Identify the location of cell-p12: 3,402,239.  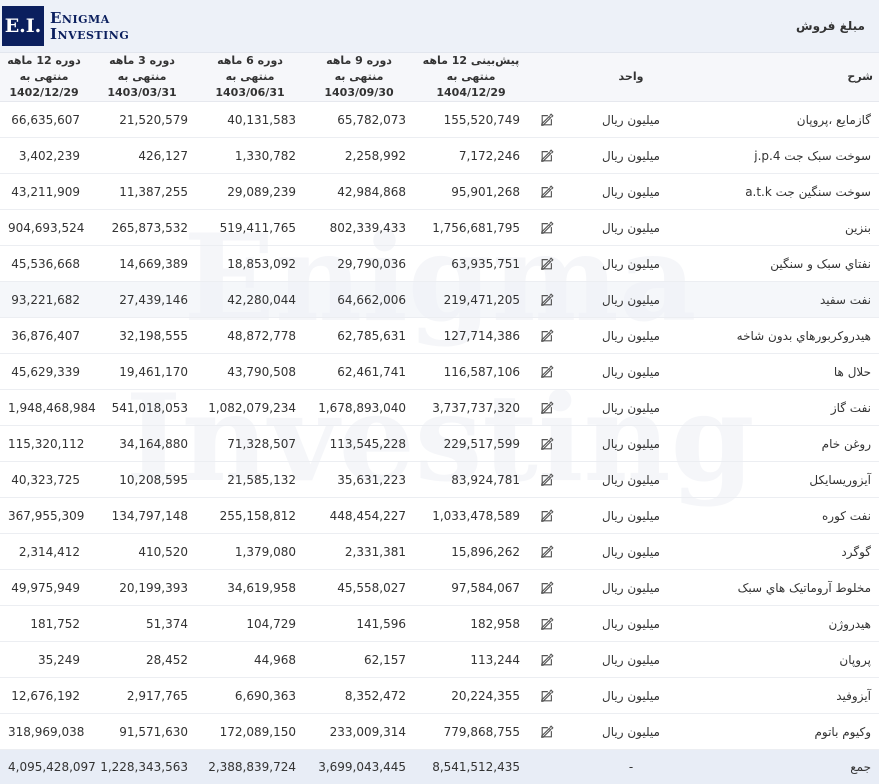
(44, 156).